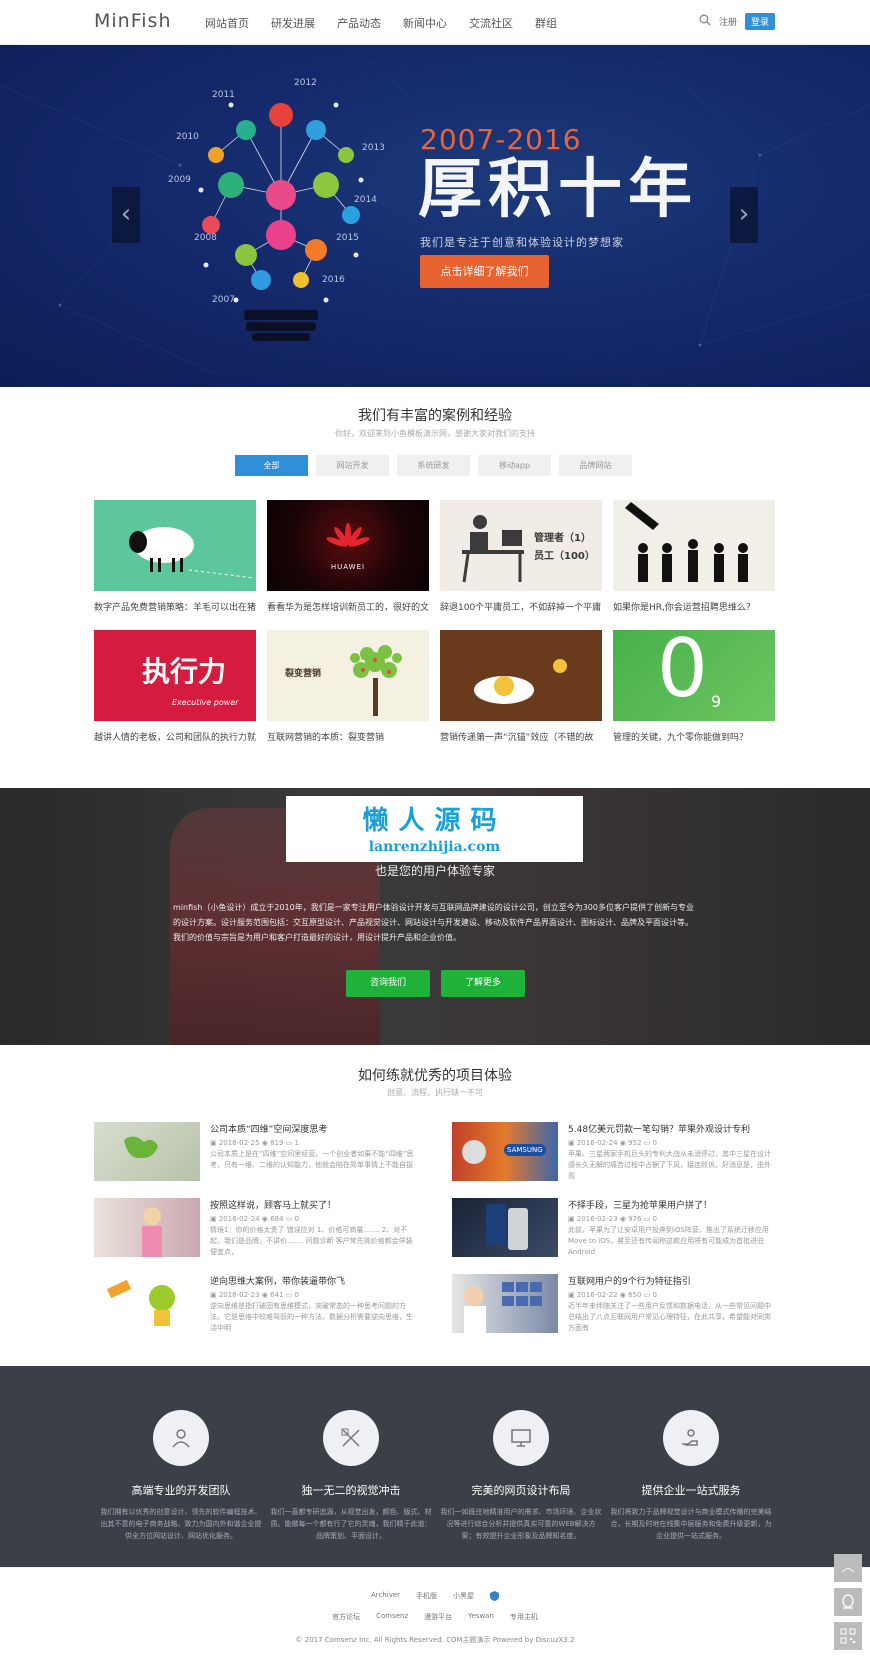 Image resolution: width=870 pixels, height=1660 pixels. Describe the element at coordinates (348, 535) in the screenshot. I see `huawei-logo-icon` at that location.